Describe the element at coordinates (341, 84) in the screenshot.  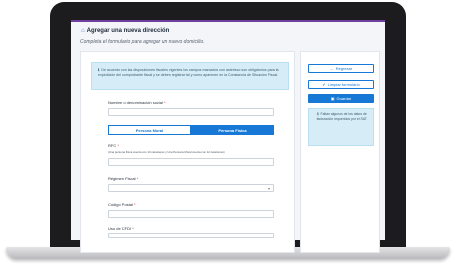
I see `clear-form-button: ✔ Limpiar formulario` at that location.